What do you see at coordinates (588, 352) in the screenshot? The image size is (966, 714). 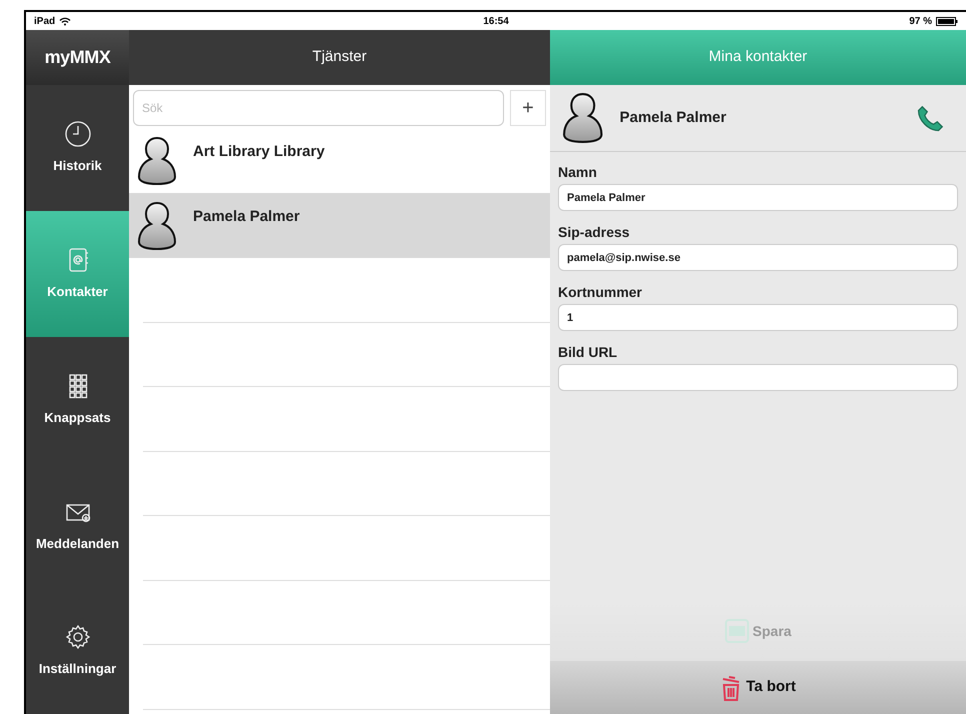 I see `field-label: Bild URL` at bounding box center [588, 352].